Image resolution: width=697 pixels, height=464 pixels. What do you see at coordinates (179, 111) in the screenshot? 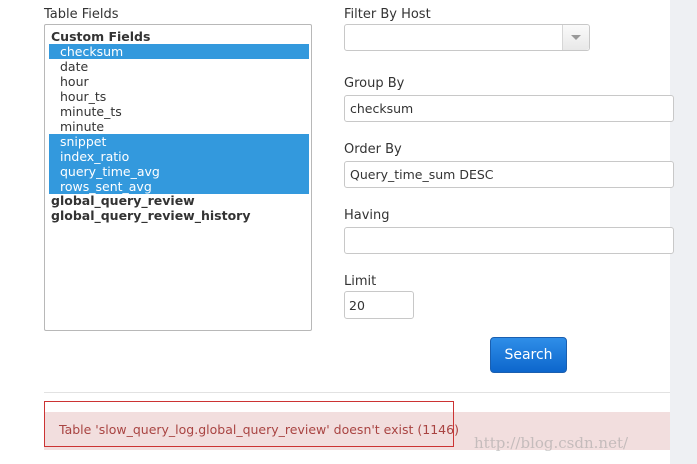
I see `field-option-minute-ts: minute_ts` at bounding box center [179, 111].